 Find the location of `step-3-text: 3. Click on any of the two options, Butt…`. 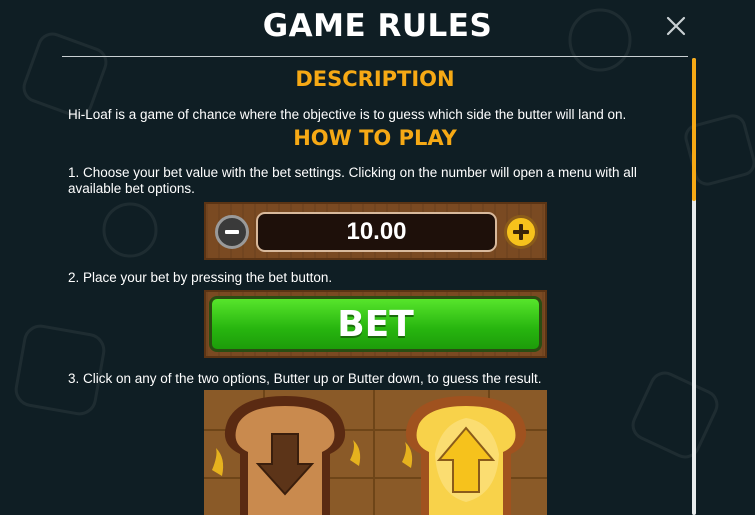

step-3-text: 3. Click on any of the two options, Butt… is located at coordinates (305, 378).